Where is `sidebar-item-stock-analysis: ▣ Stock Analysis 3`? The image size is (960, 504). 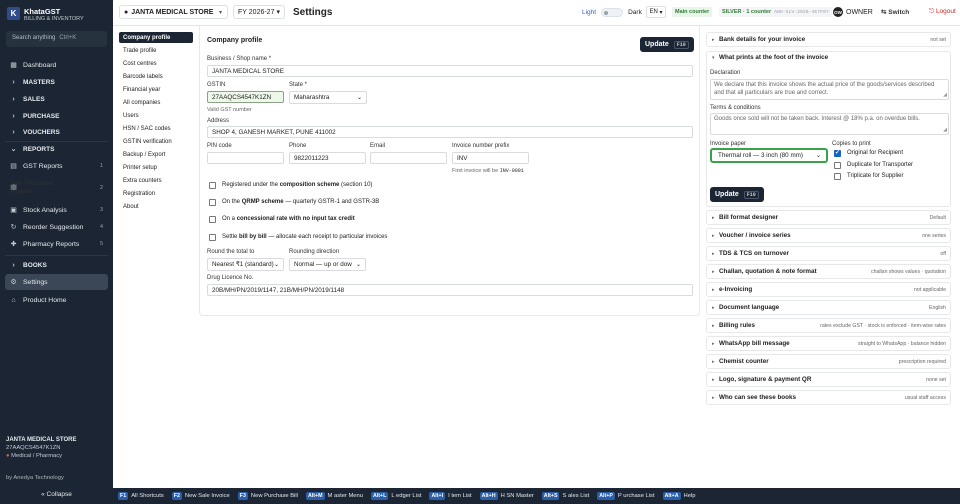 sidebar-item-stock-analysis: ▣ Stock Analysis 3 is located at coordinates (56, 210).